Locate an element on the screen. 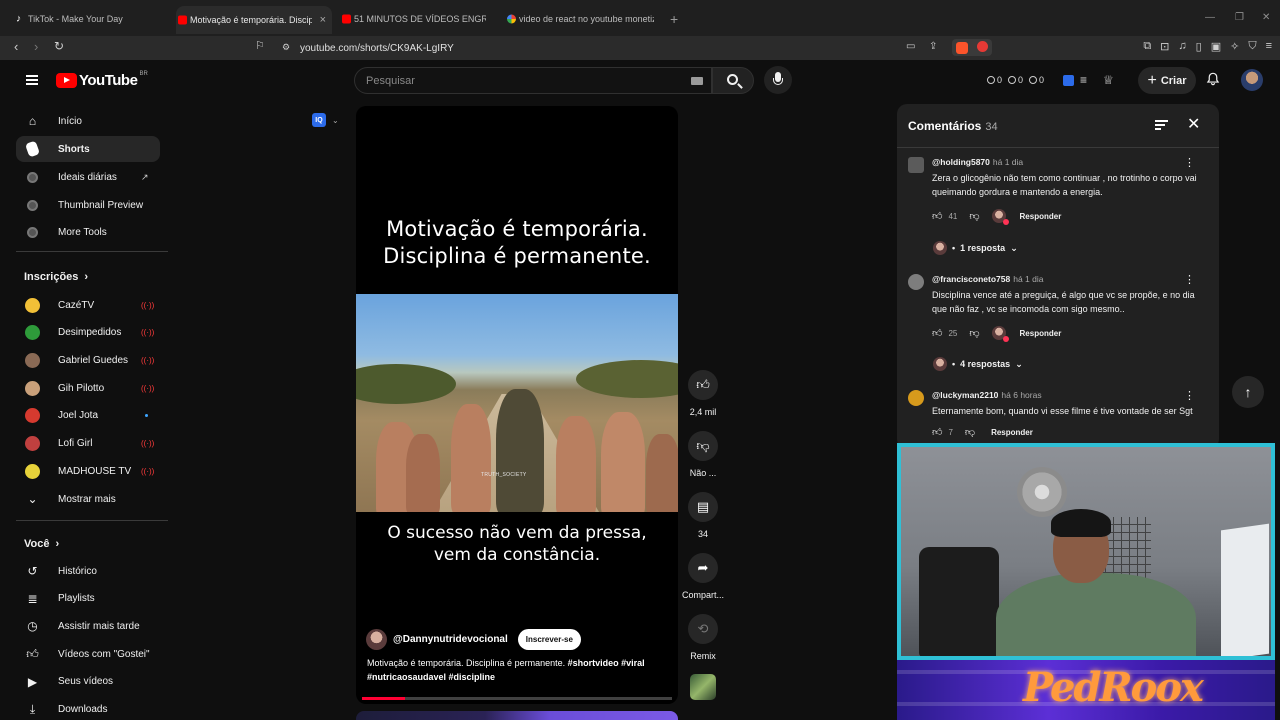  show-more-button: ⌄ Mostrar mais is located at coordinates (88, 499).